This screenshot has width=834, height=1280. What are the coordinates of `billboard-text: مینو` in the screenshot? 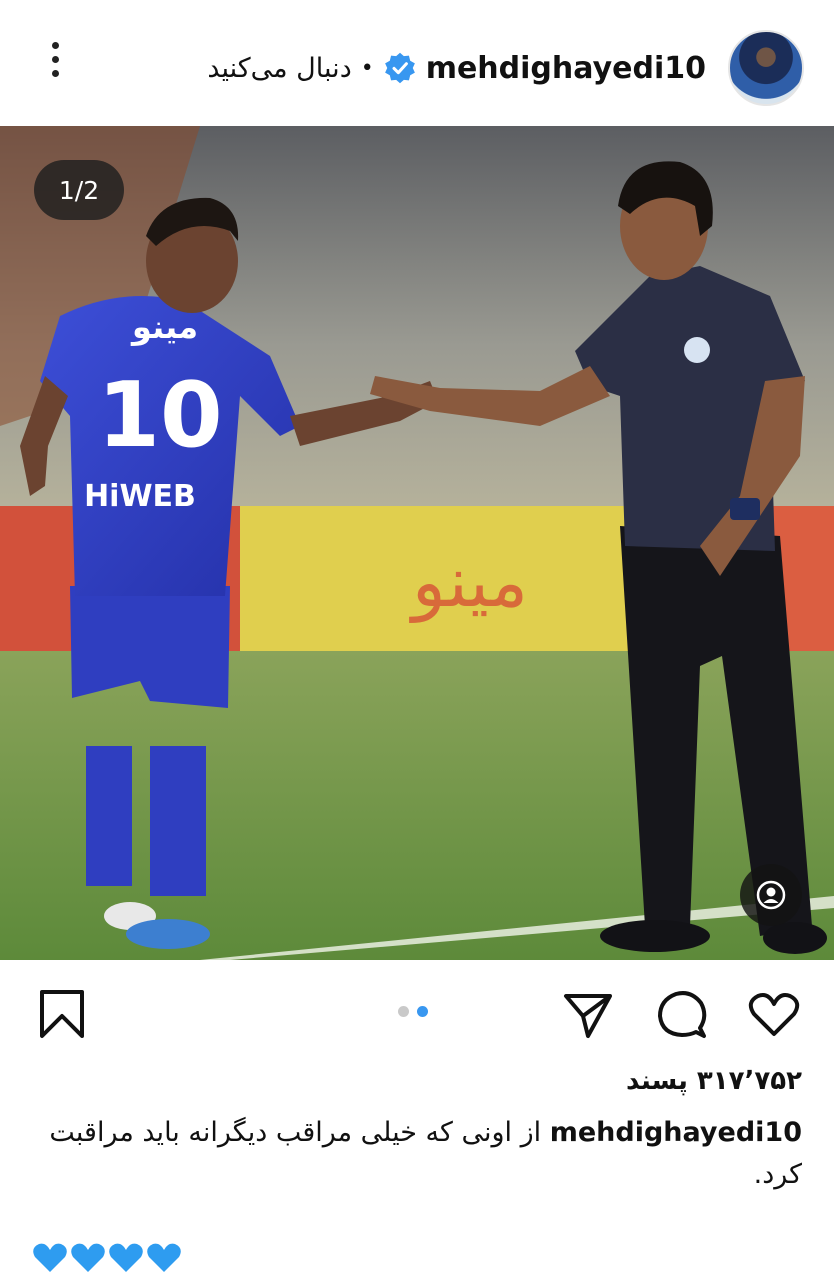 It's located at (468, 582).